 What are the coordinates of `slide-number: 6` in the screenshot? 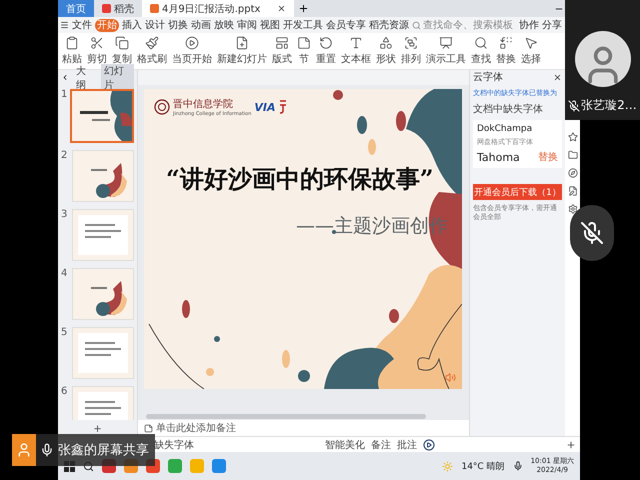 It's located at (64, 392).